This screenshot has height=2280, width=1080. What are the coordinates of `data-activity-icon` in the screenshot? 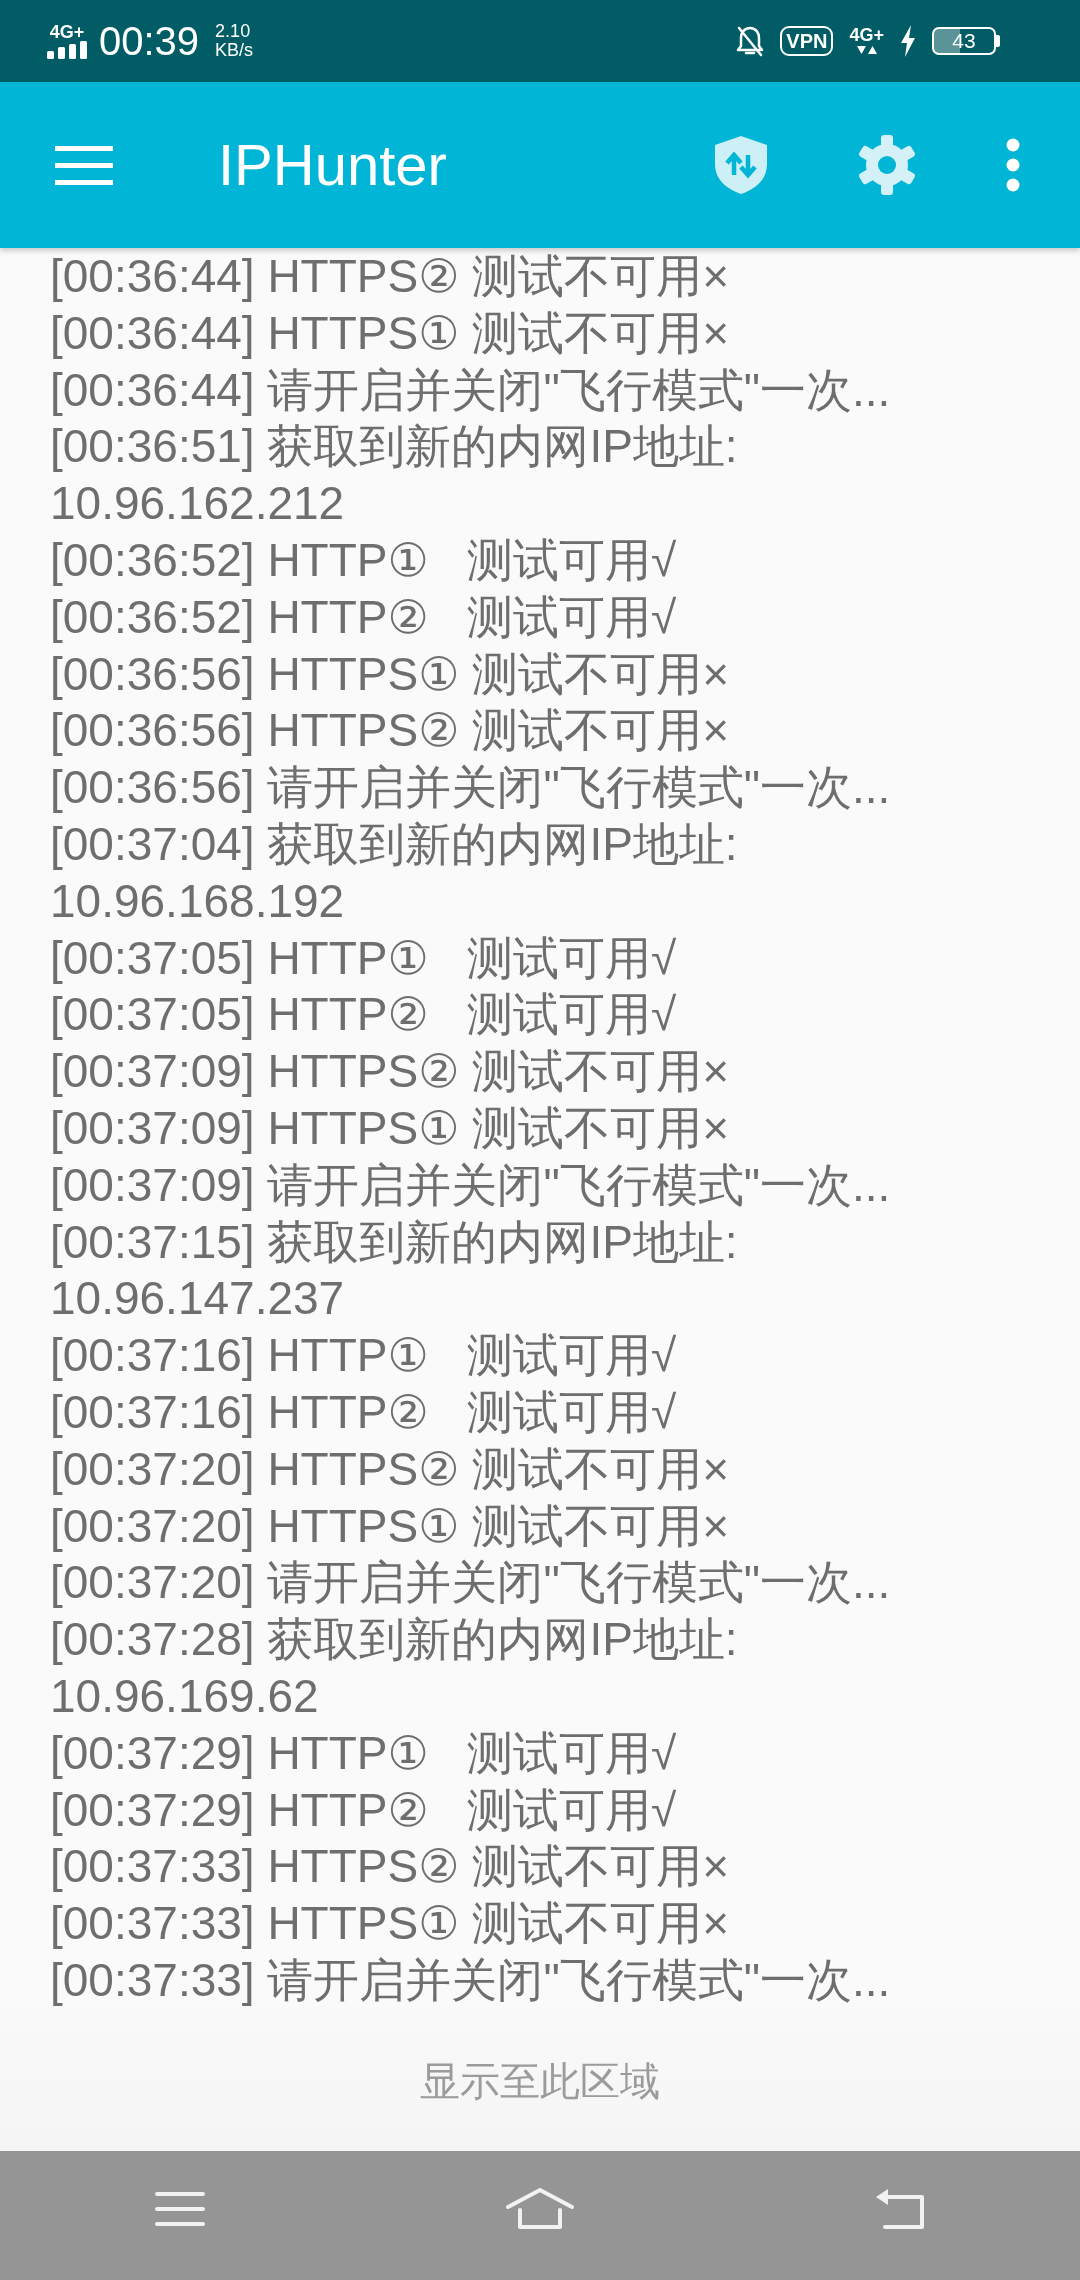 It's located at (866, 50).